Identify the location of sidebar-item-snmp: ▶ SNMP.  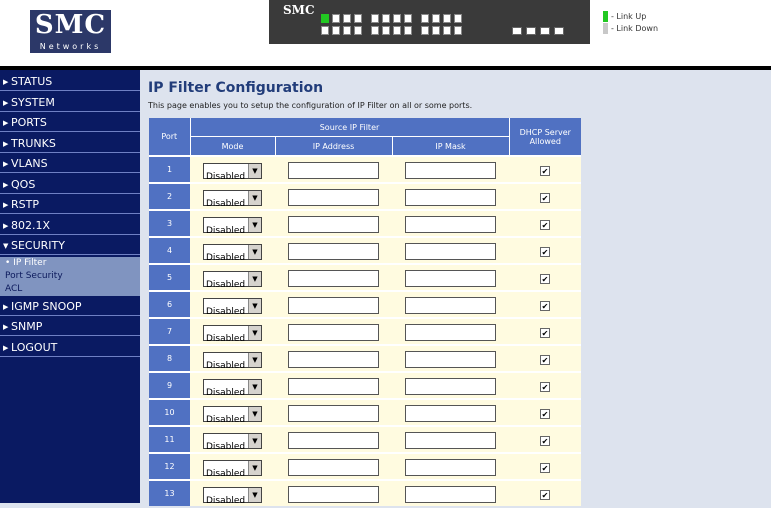
(70, 326).